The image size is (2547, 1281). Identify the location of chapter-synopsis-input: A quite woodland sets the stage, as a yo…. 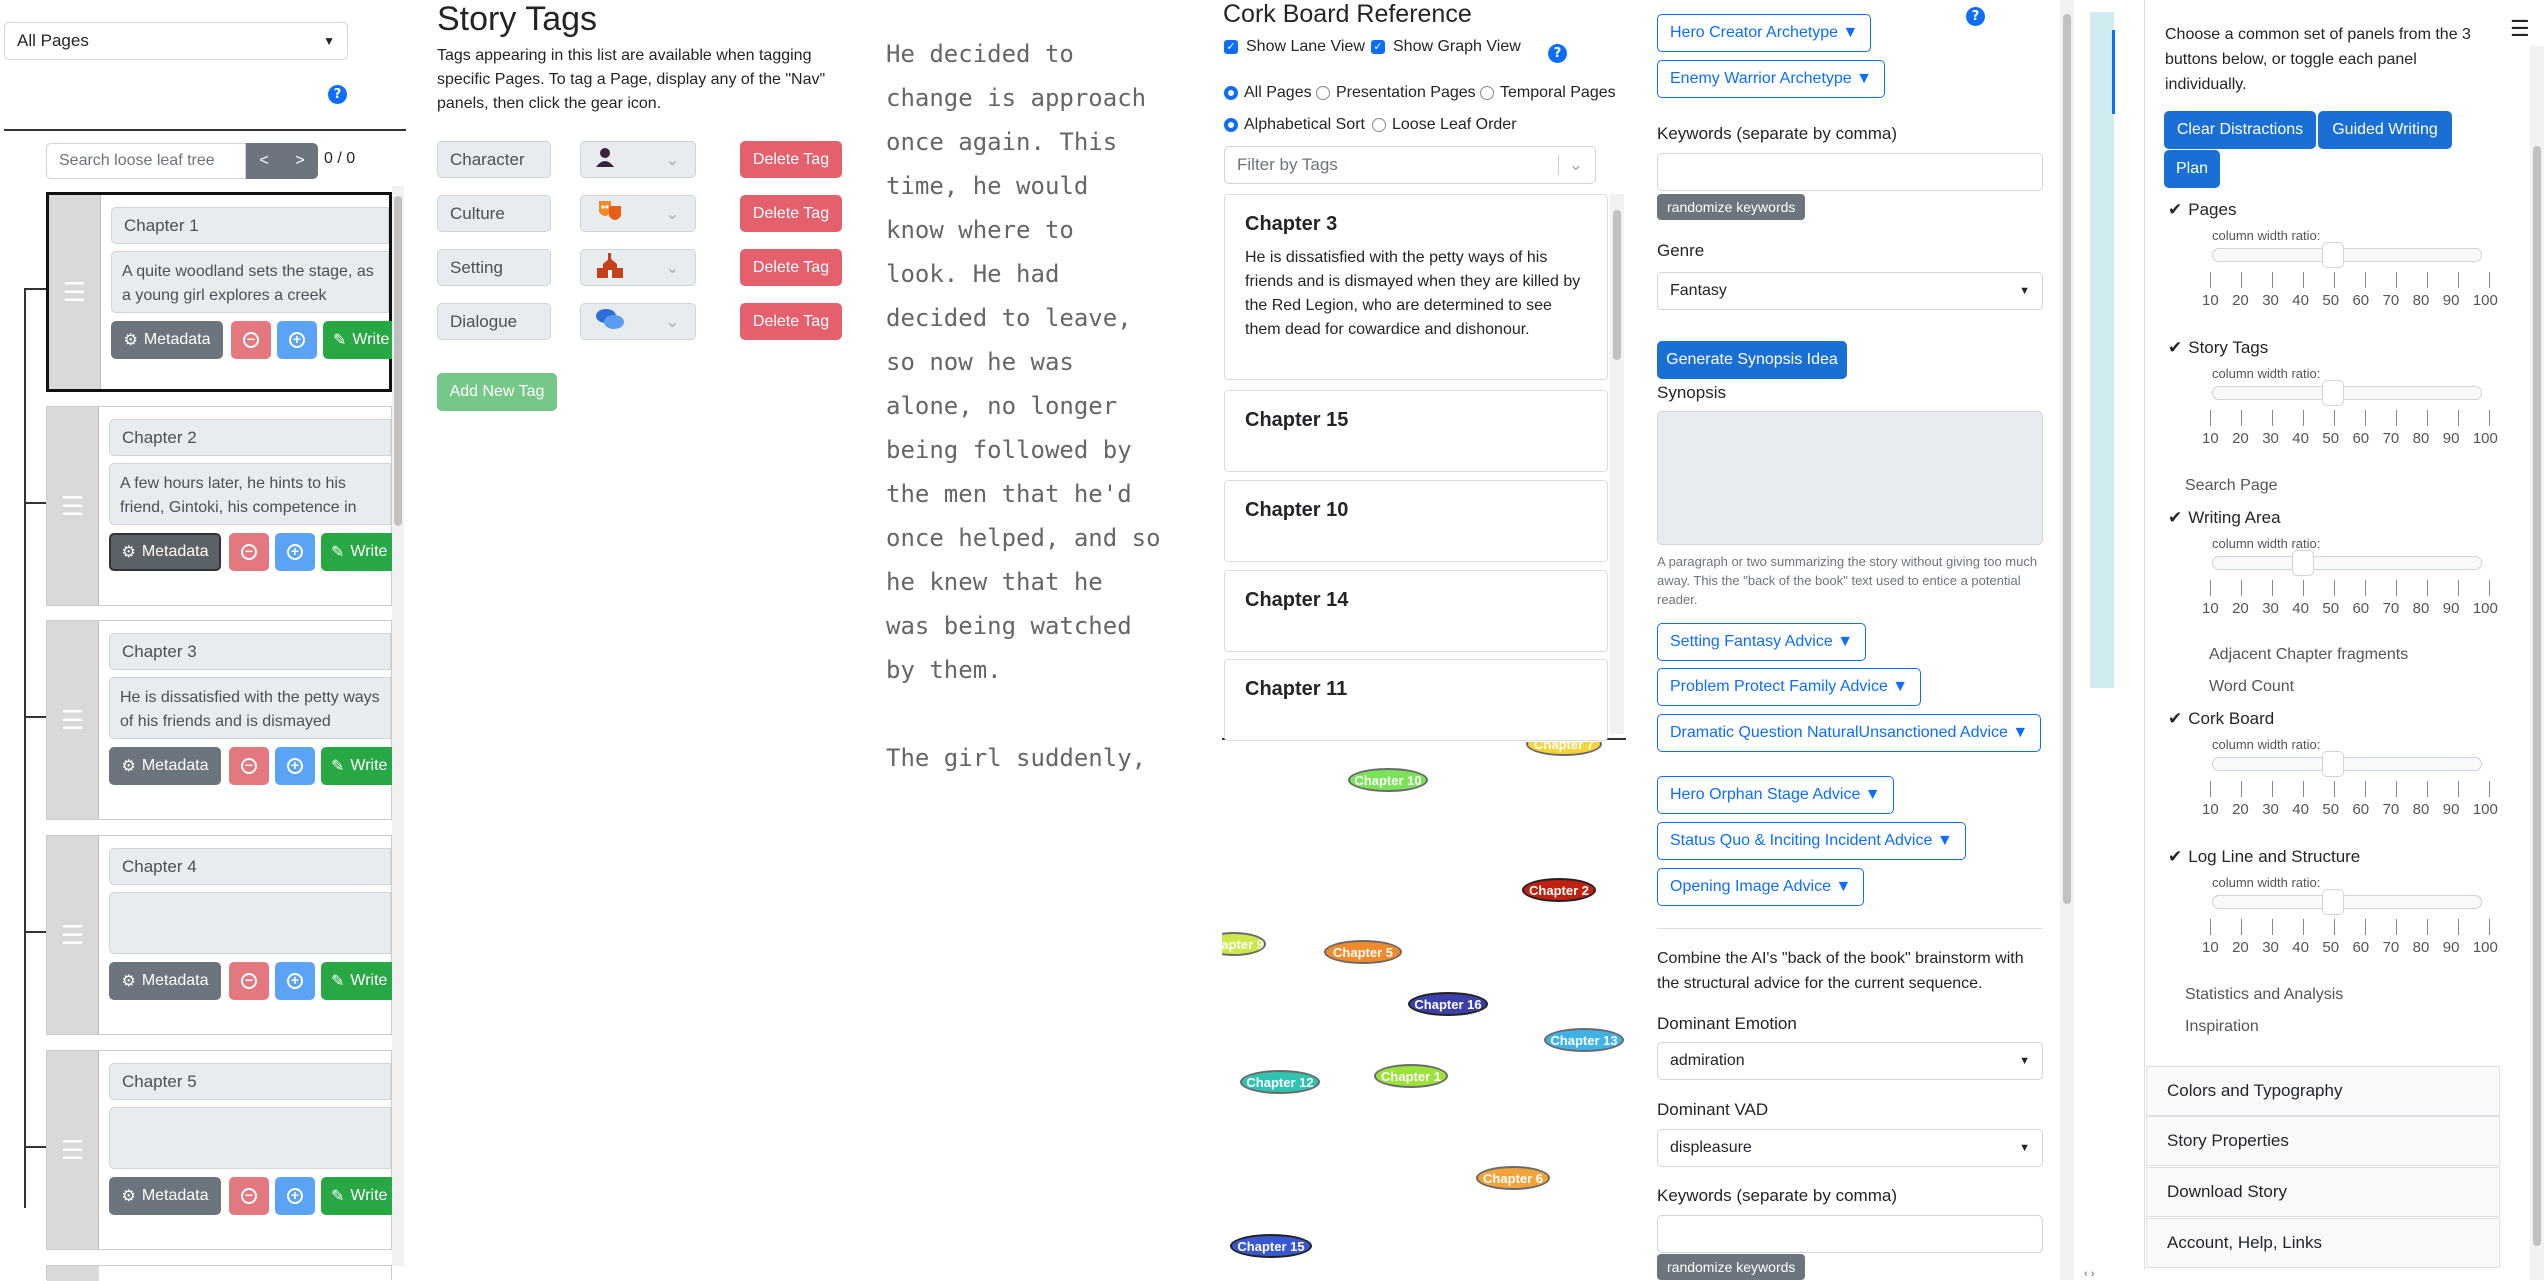
(250, 282).